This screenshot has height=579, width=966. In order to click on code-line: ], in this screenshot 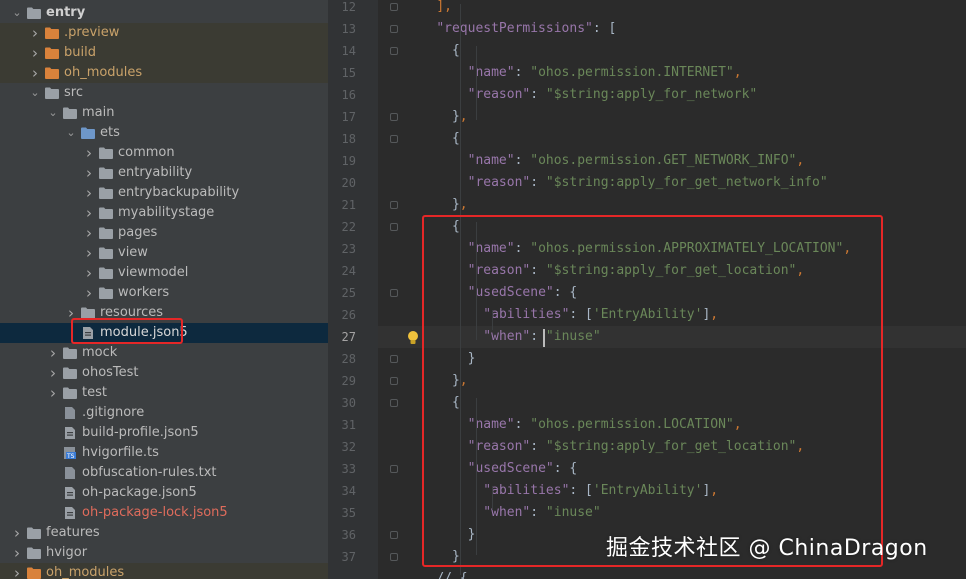, I will do `click(444, 9)`.